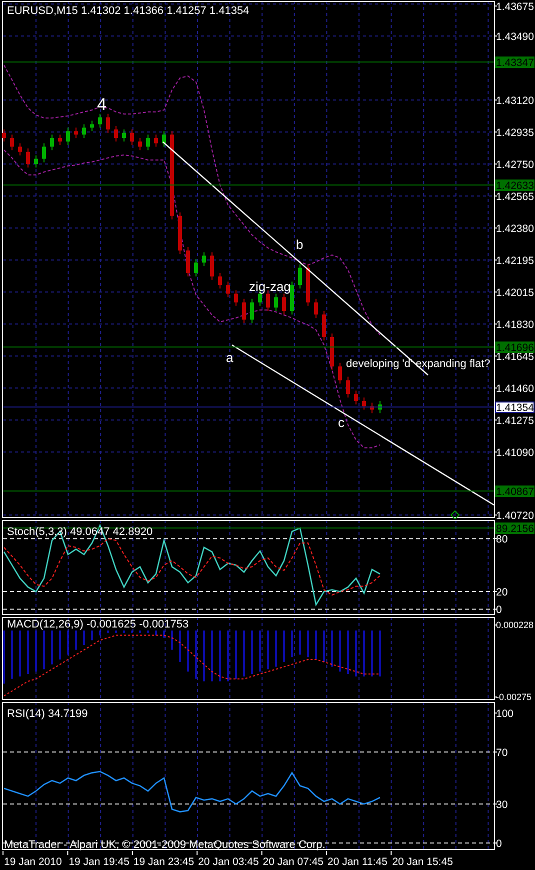  I want to click on wave-label: zig-zag, so click(270, 286).